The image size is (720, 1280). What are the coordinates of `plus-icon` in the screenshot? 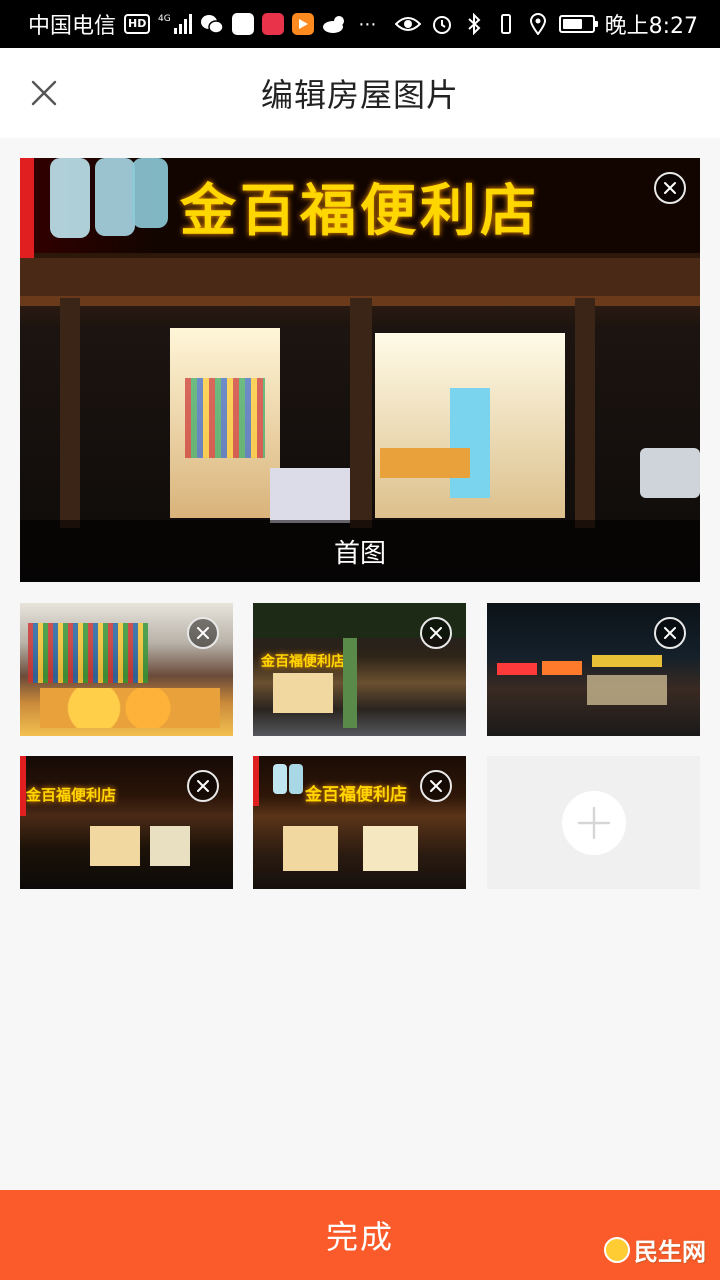 It's located at (593, 822).